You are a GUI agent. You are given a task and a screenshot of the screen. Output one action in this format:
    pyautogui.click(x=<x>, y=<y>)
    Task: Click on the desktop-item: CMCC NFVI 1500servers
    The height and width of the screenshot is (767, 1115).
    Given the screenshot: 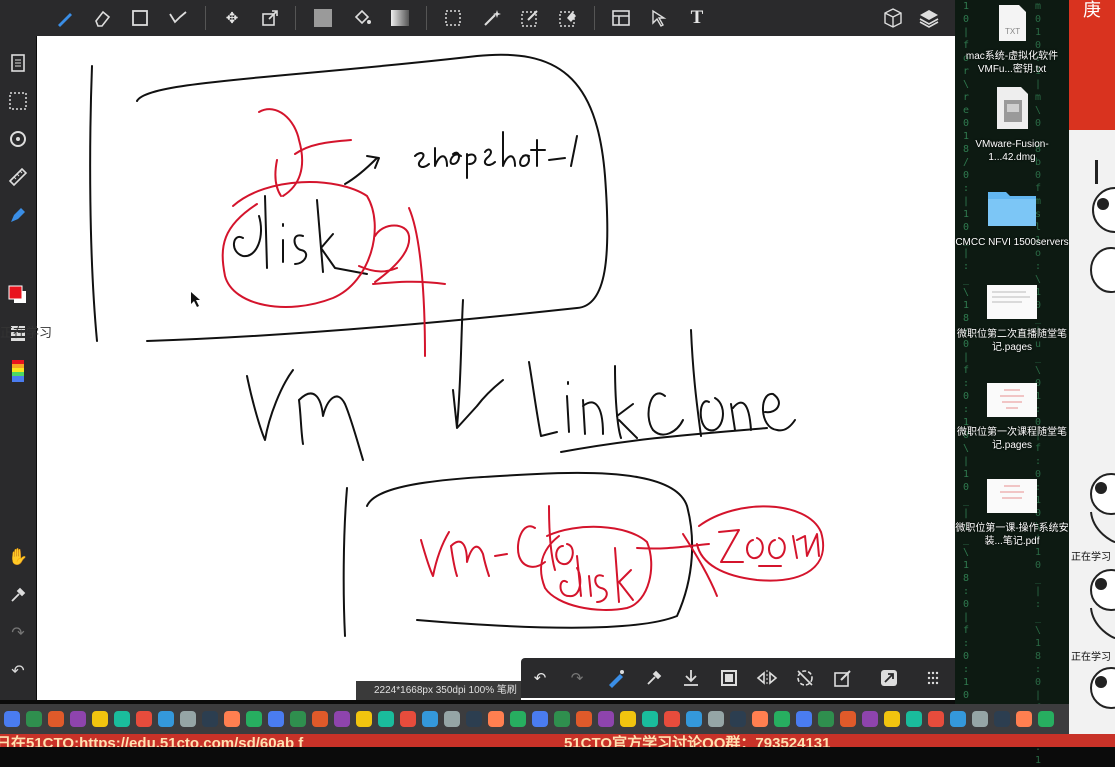 What is the action you would take?
    pyautogui.click(x=1012, y=217)
    